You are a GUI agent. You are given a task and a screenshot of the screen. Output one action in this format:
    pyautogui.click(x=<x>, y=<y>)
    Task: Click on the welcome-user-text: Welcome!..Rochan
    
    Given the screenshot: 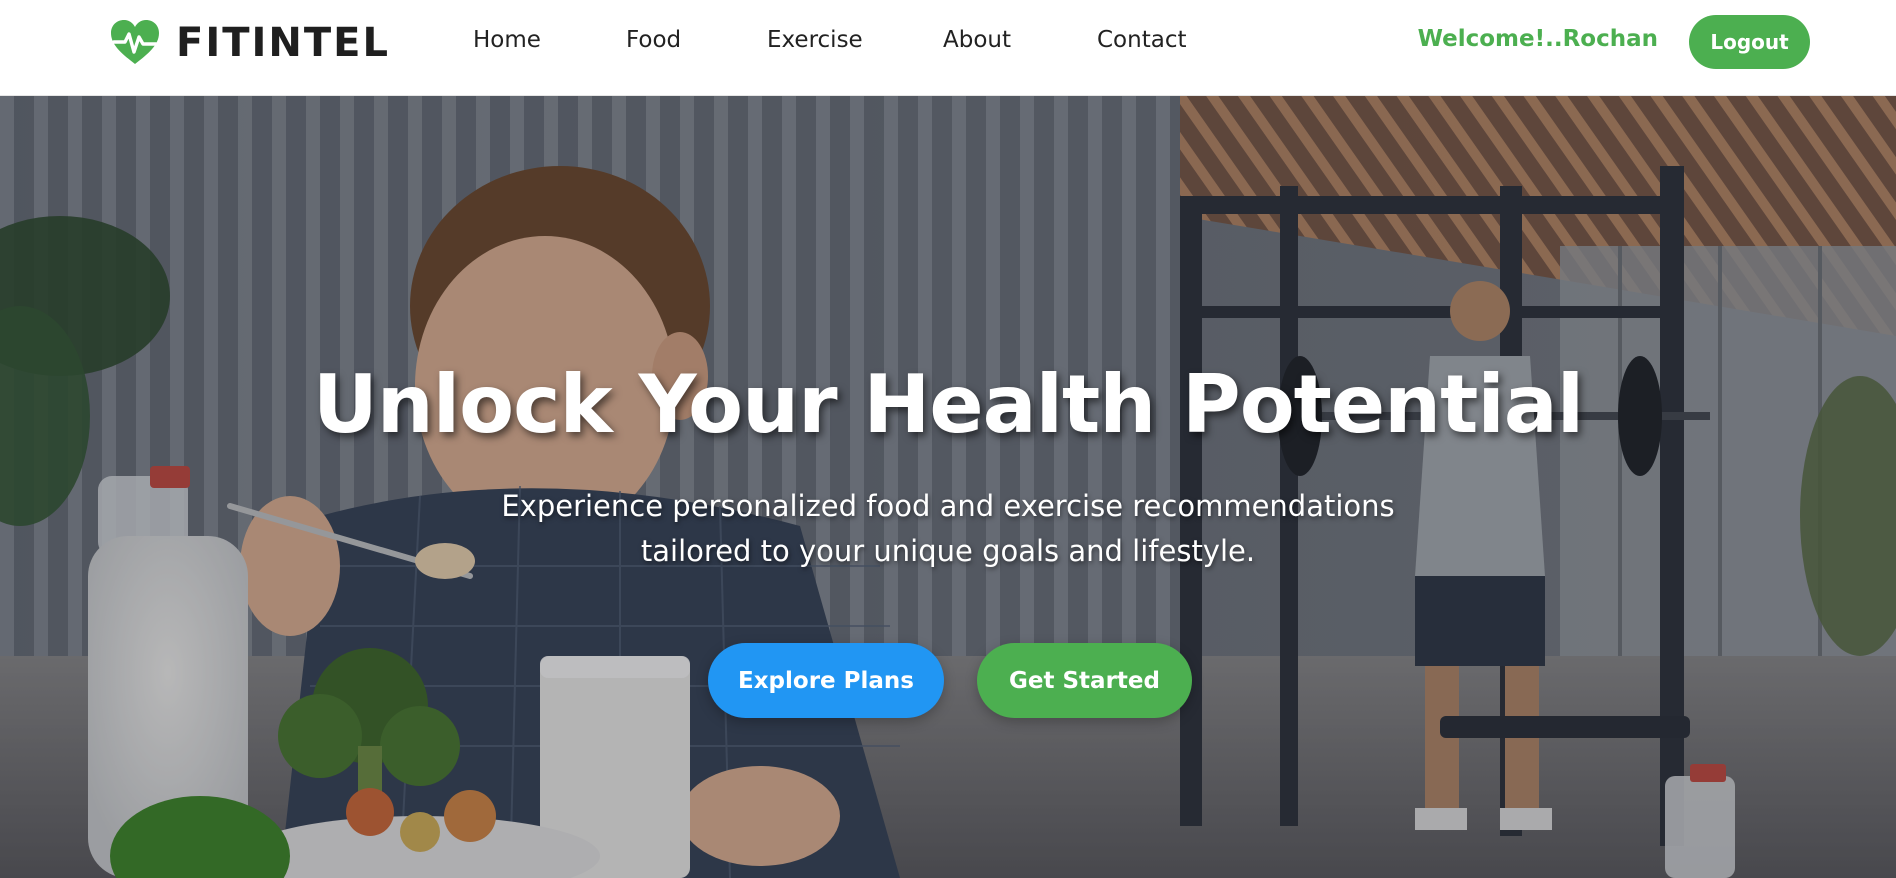 What is the action you would take?
    pyautogui.click(x=1537, y=39)
    